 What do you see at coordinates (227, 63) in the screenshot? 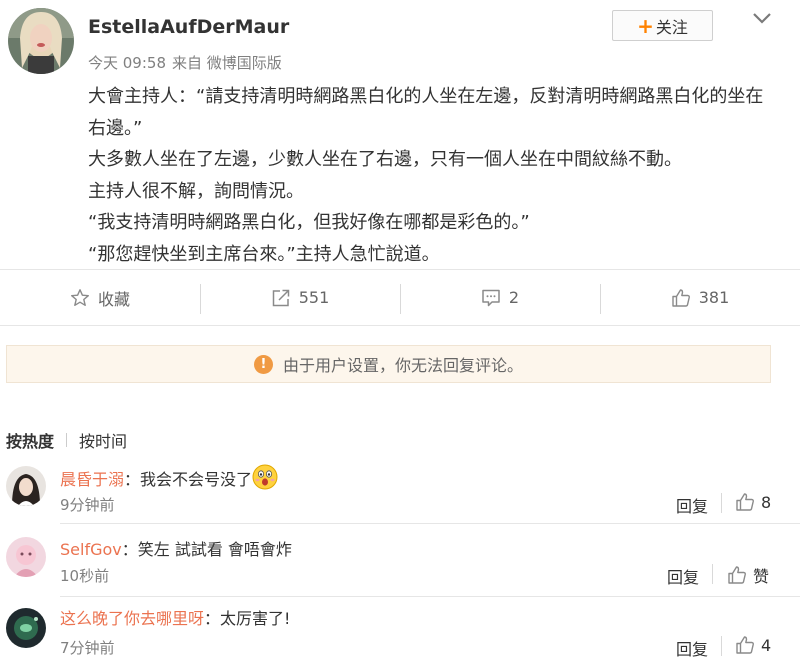
I see `post-source: 来自 微博国际版` at bounding box center [227, 63].